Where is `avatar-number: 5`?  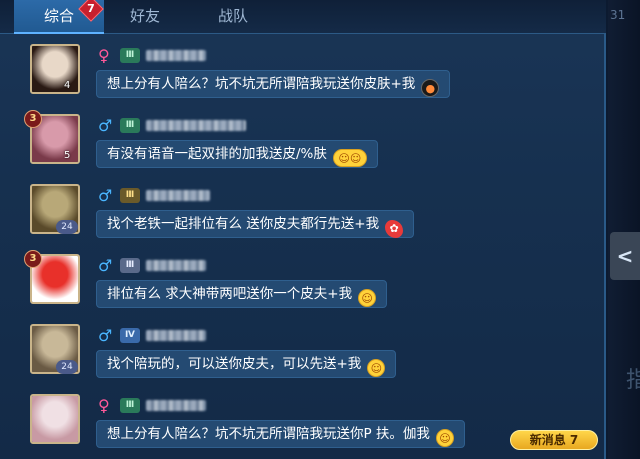 avatar-number: 5 is located at coordinates (67, 155).